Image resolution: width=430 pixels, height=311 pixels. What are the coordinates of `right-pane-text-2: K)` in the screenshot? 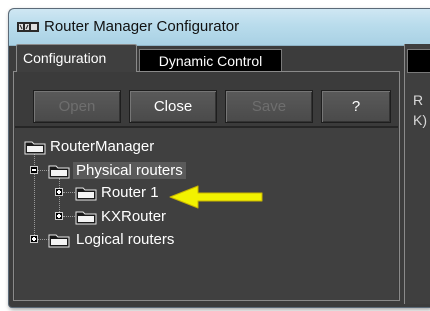 It's located at (420, 120).